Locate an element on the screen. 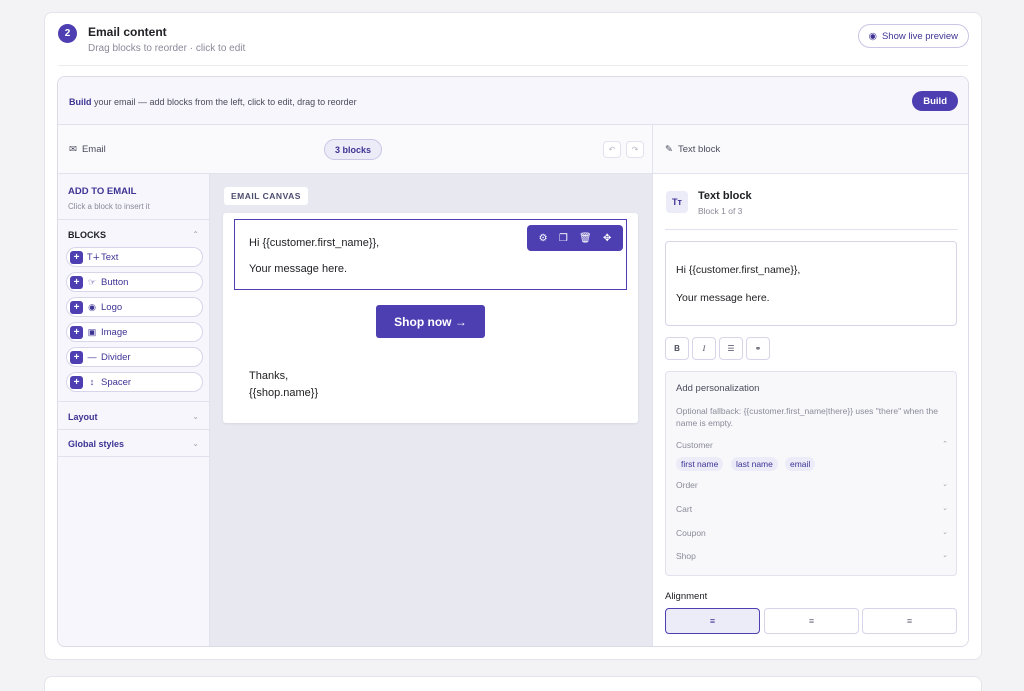 The width and height of the screenshot is (1024, 691). group-label: Coupon is located at coordinates (691, 533).